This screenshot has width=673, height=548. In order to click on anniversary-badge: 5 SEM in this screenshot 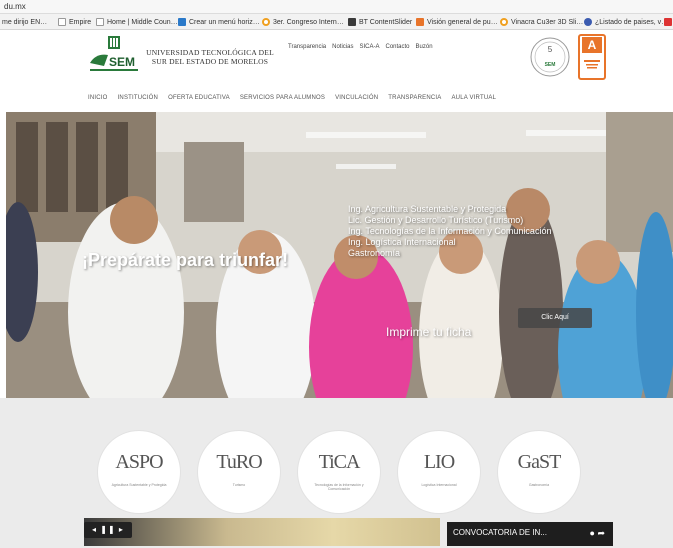, I will do `click(550, 57)`.